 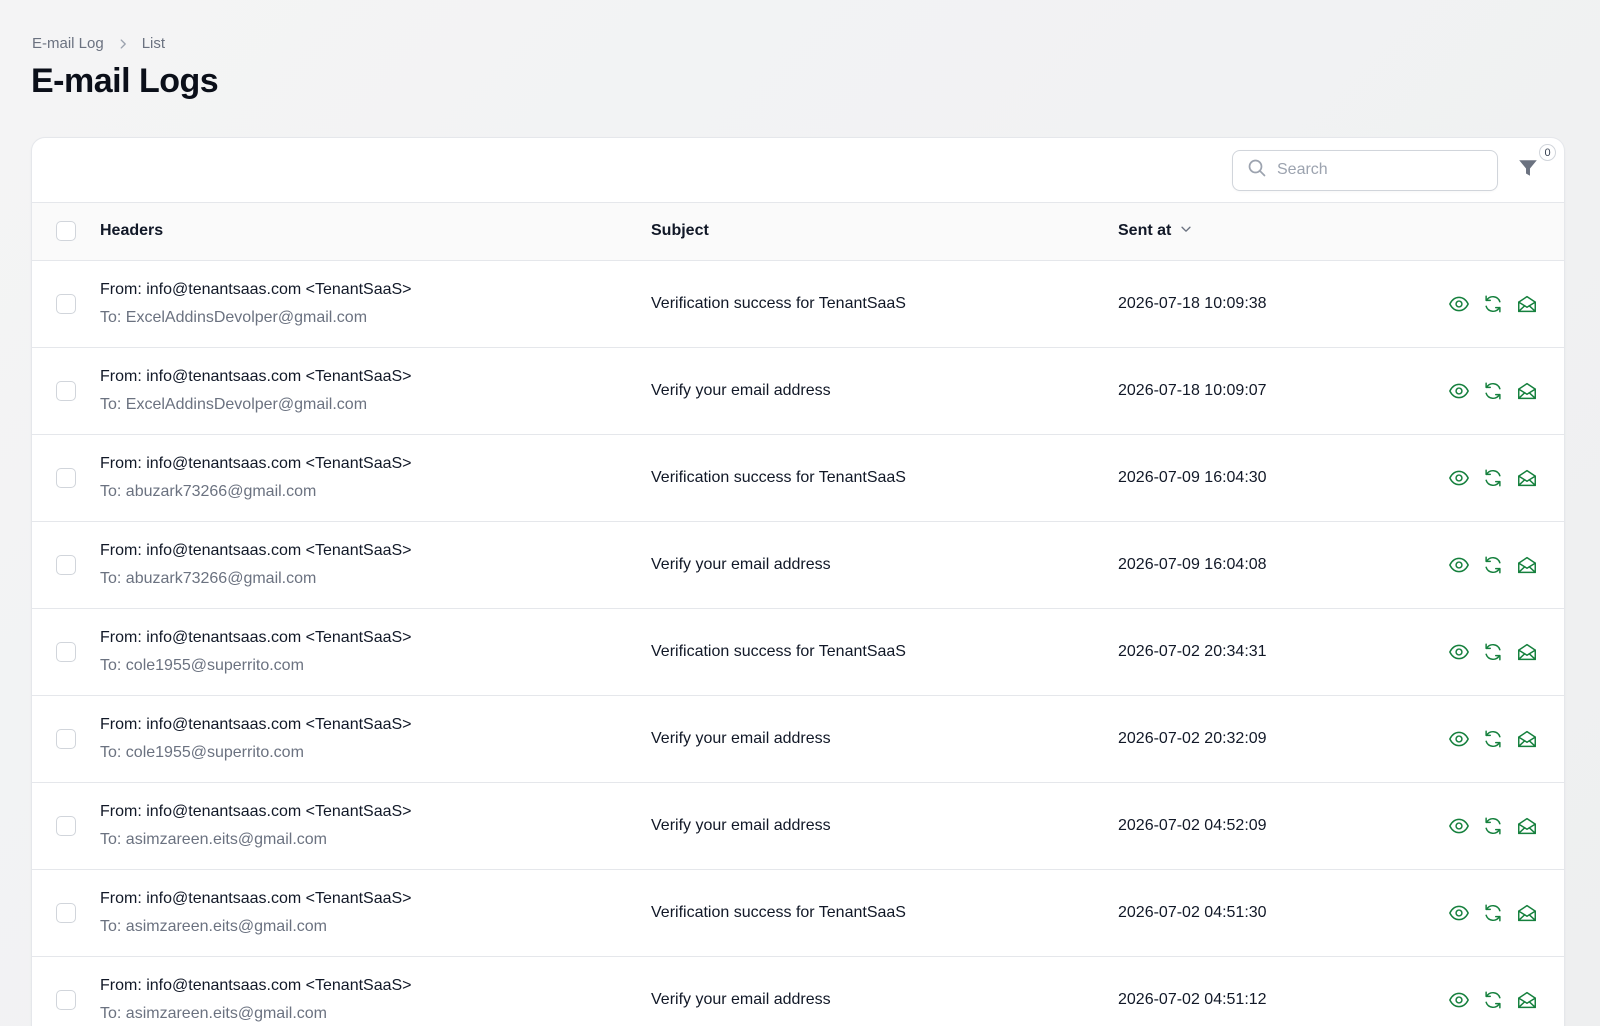 I want to click on sent-at-cell: 2026-07-09 16:04:30, so click(x=1192, y=477).